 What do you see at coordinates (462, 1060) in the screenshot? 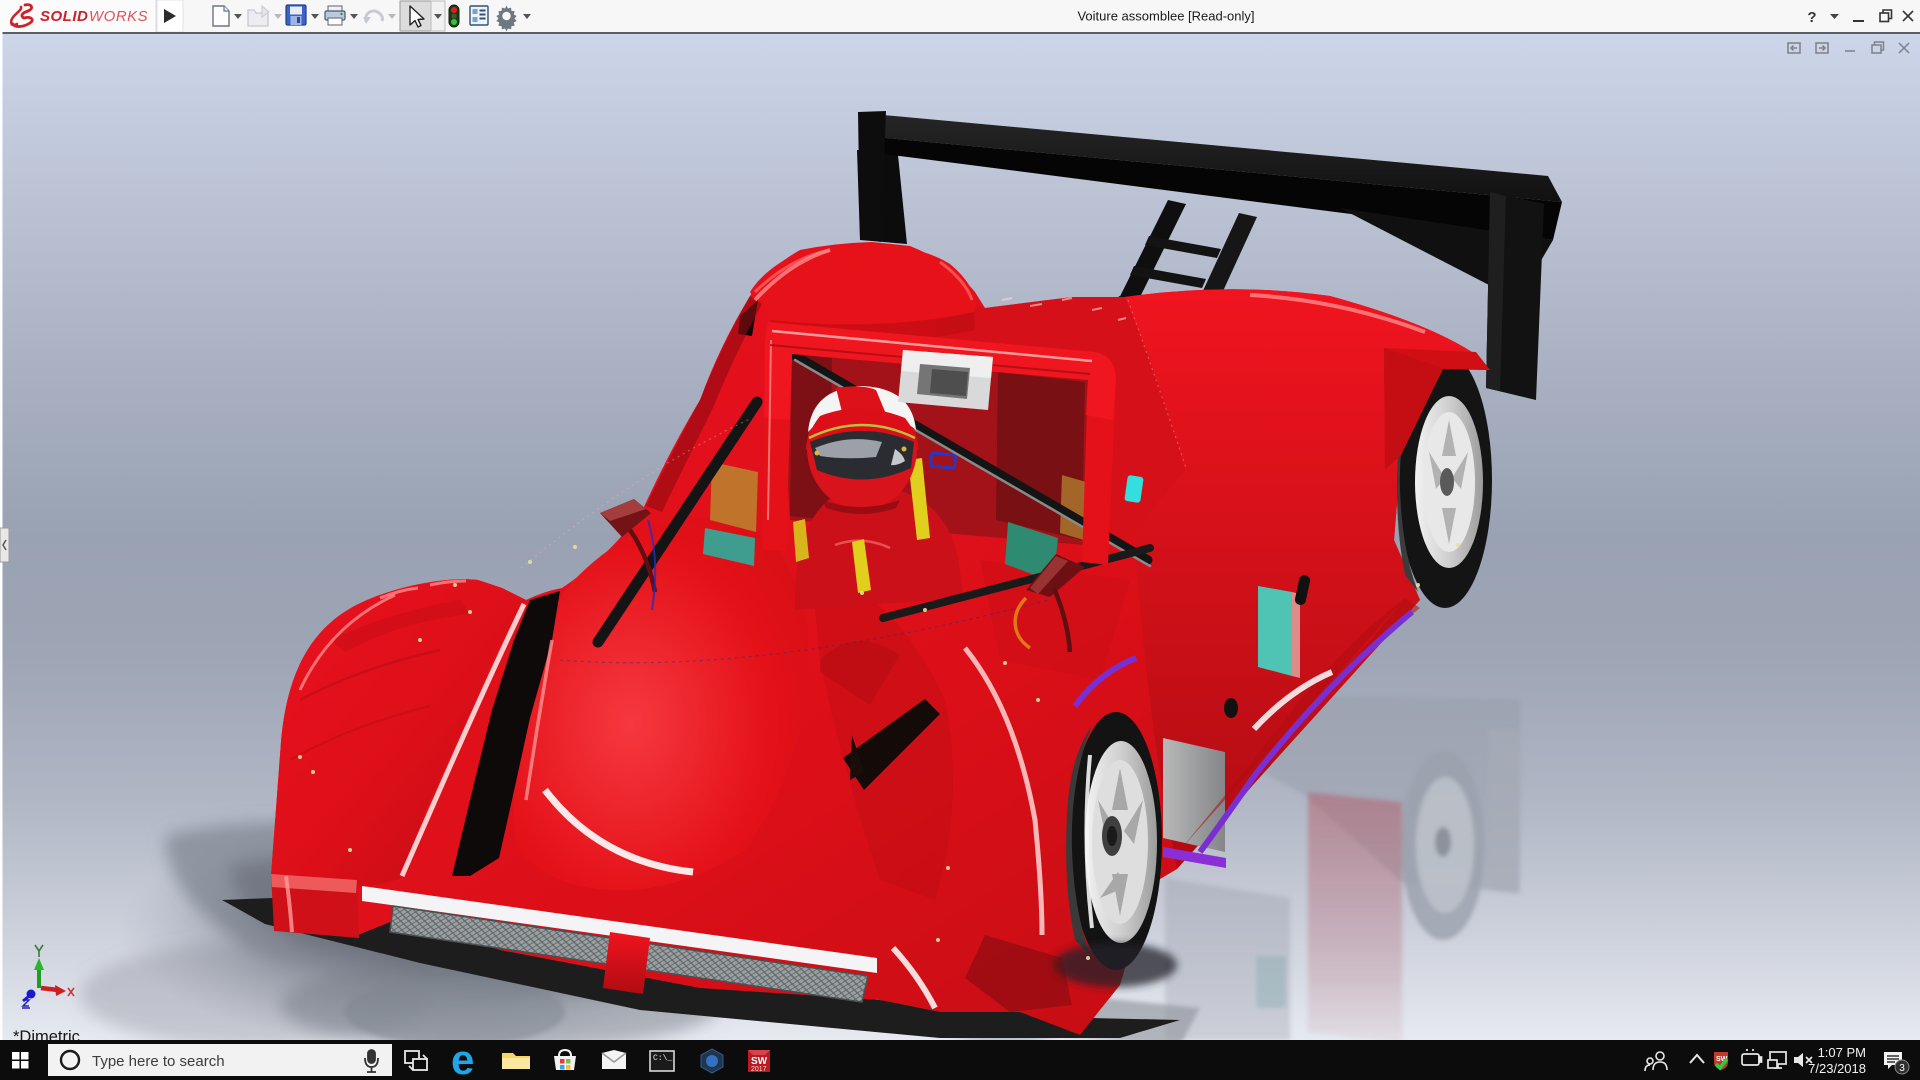
I see `svg-text: e` at bounding box center [462, 1060].